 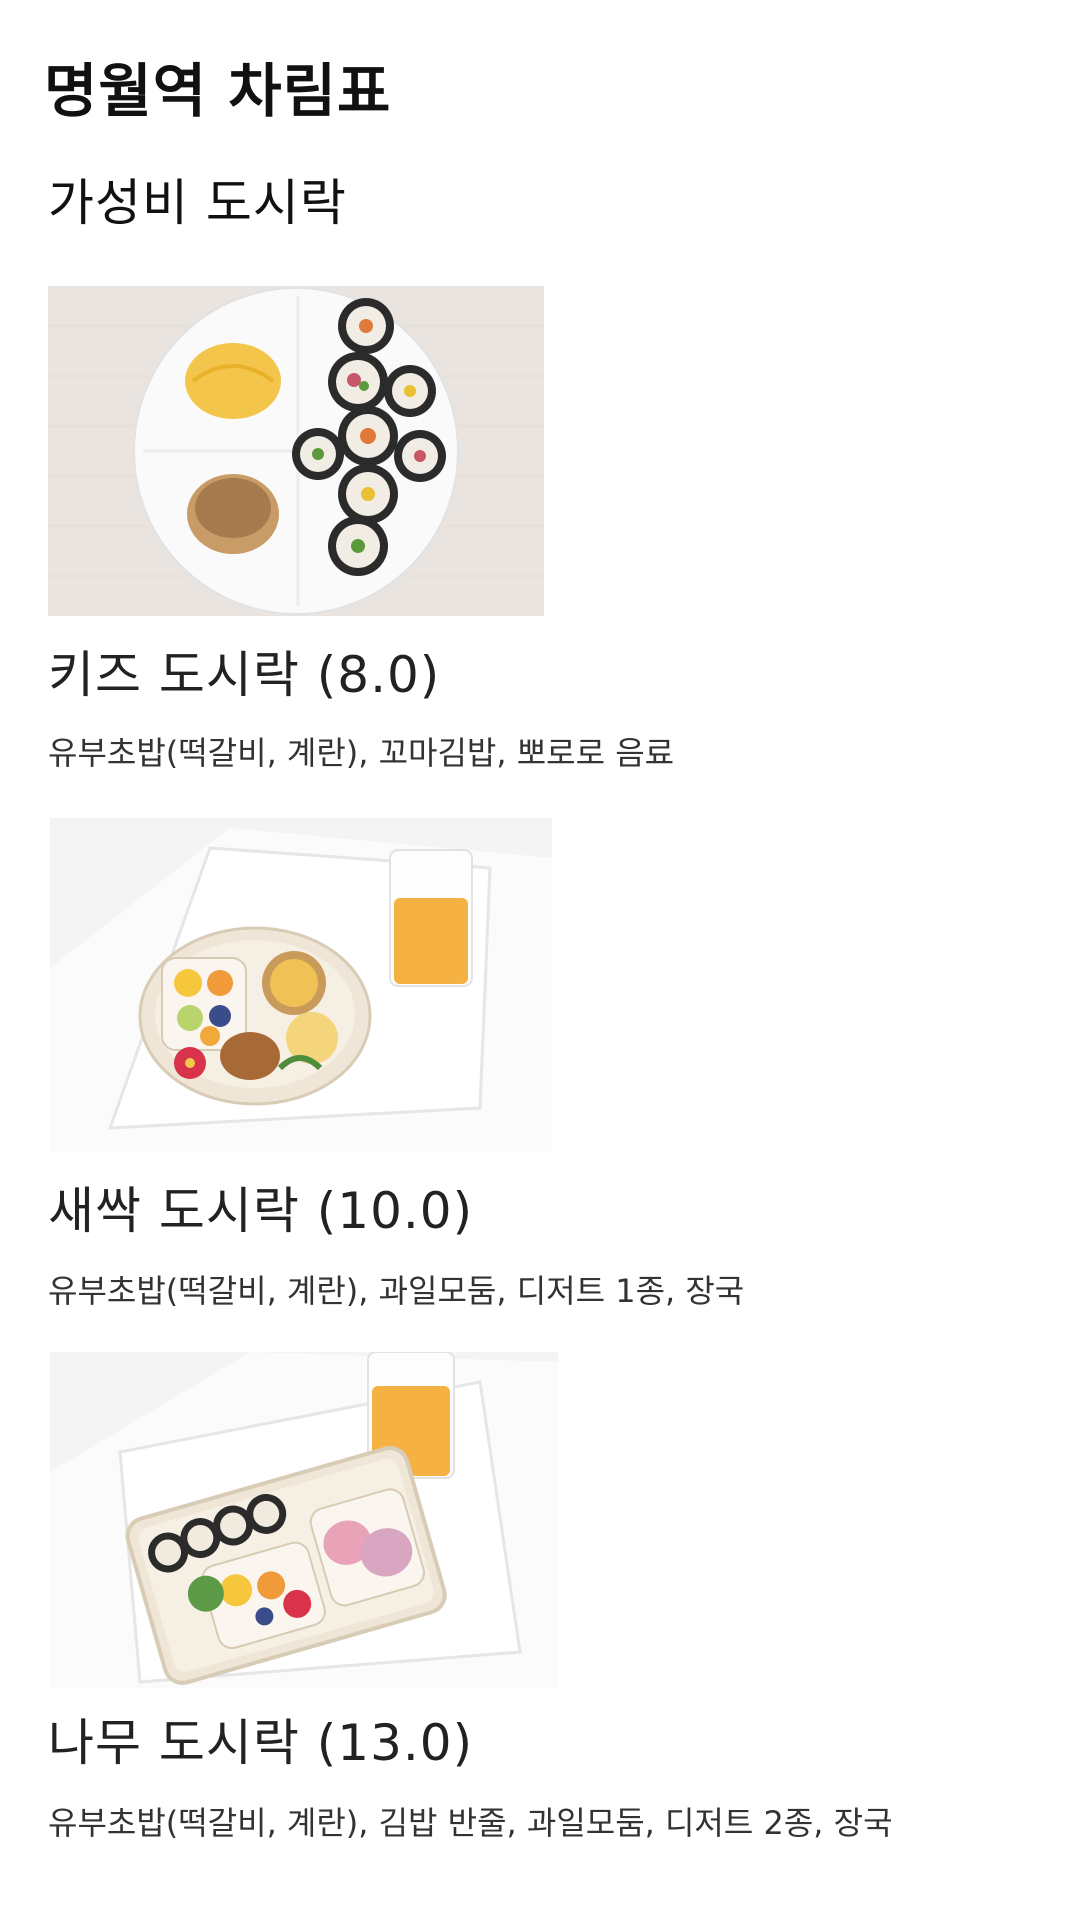 What do you see at coordinates (197, 203) in the screenshot?
I see `section-subtitle: 가성비 도시락` at bounding box center [197, 203].